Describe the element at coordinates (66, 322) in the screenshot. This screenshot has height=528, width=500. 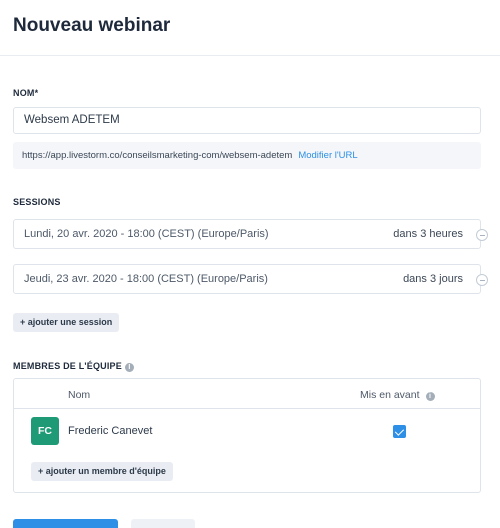
I see `add-session-button: + ajouter une session` at that location.